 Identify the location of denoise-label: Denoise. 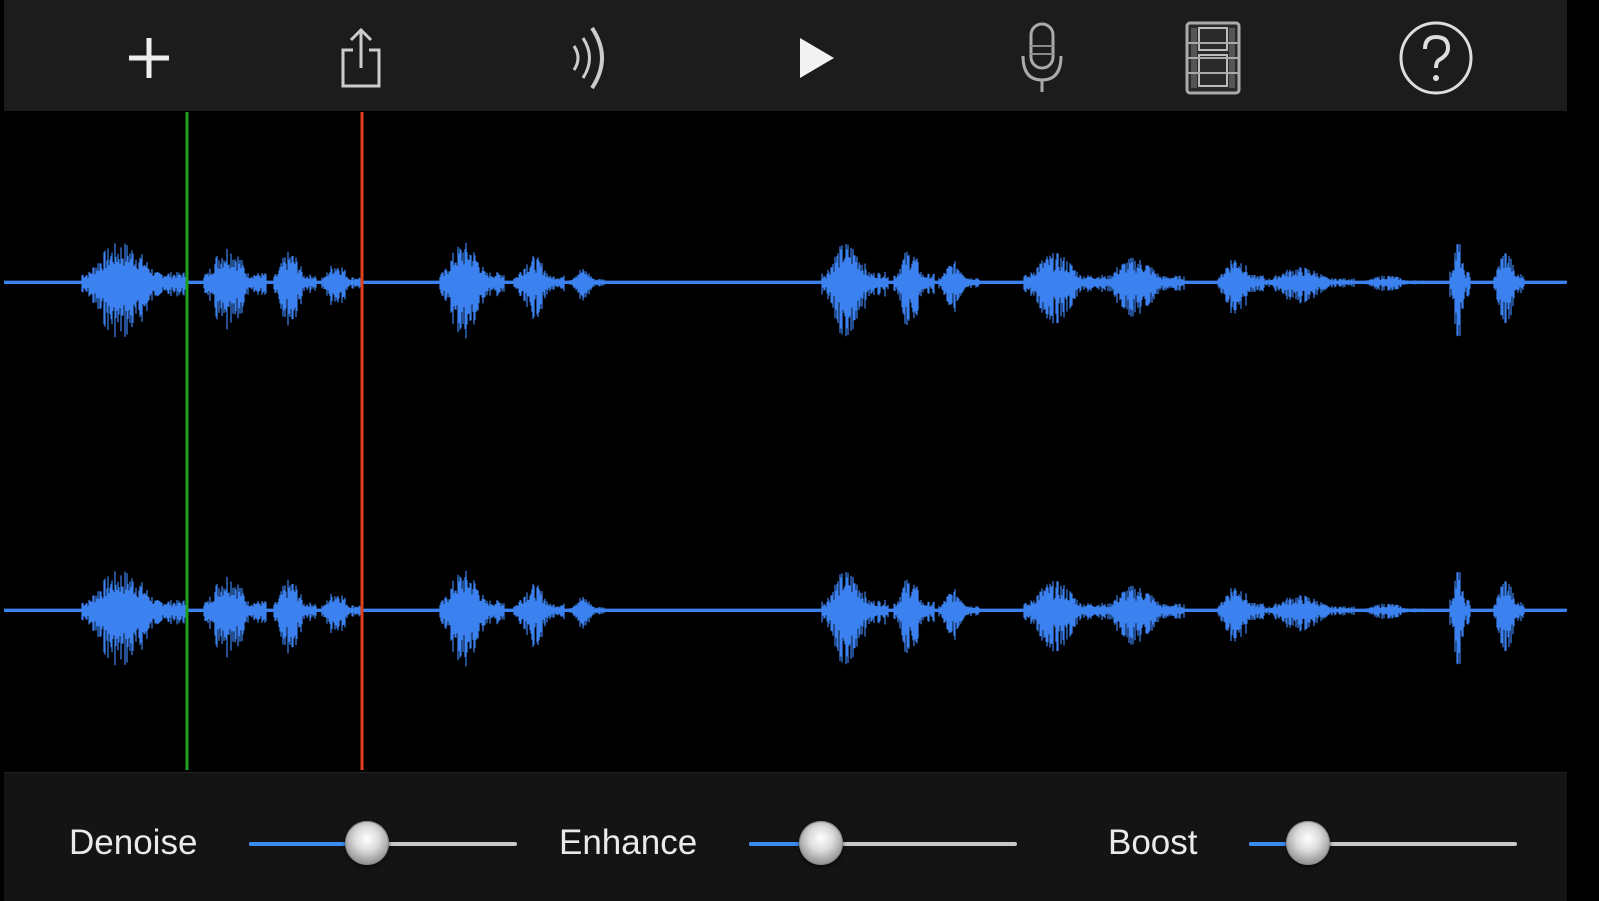
(133, 842).